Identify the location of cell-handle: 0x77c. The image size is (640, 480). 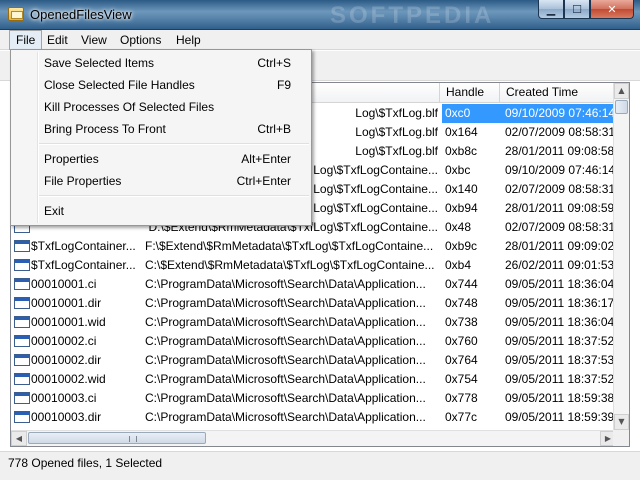
(461, 417).